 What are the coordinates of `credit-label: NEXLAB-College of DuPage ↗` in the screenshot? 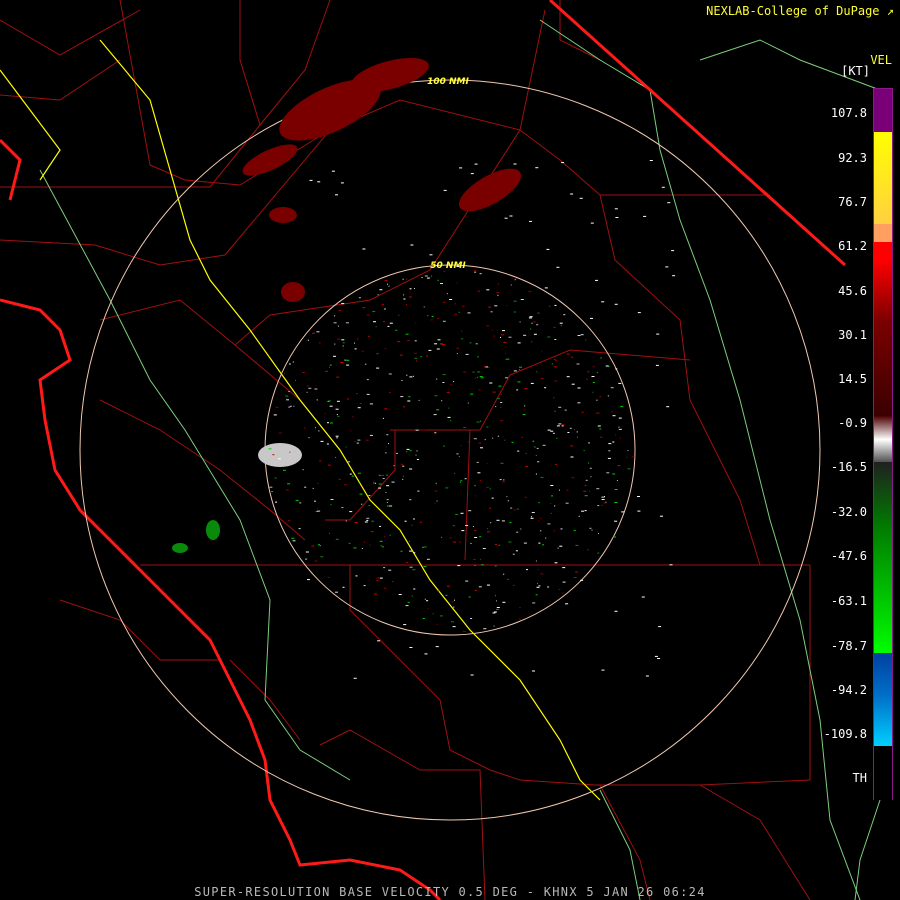 It's located at (800, 11).